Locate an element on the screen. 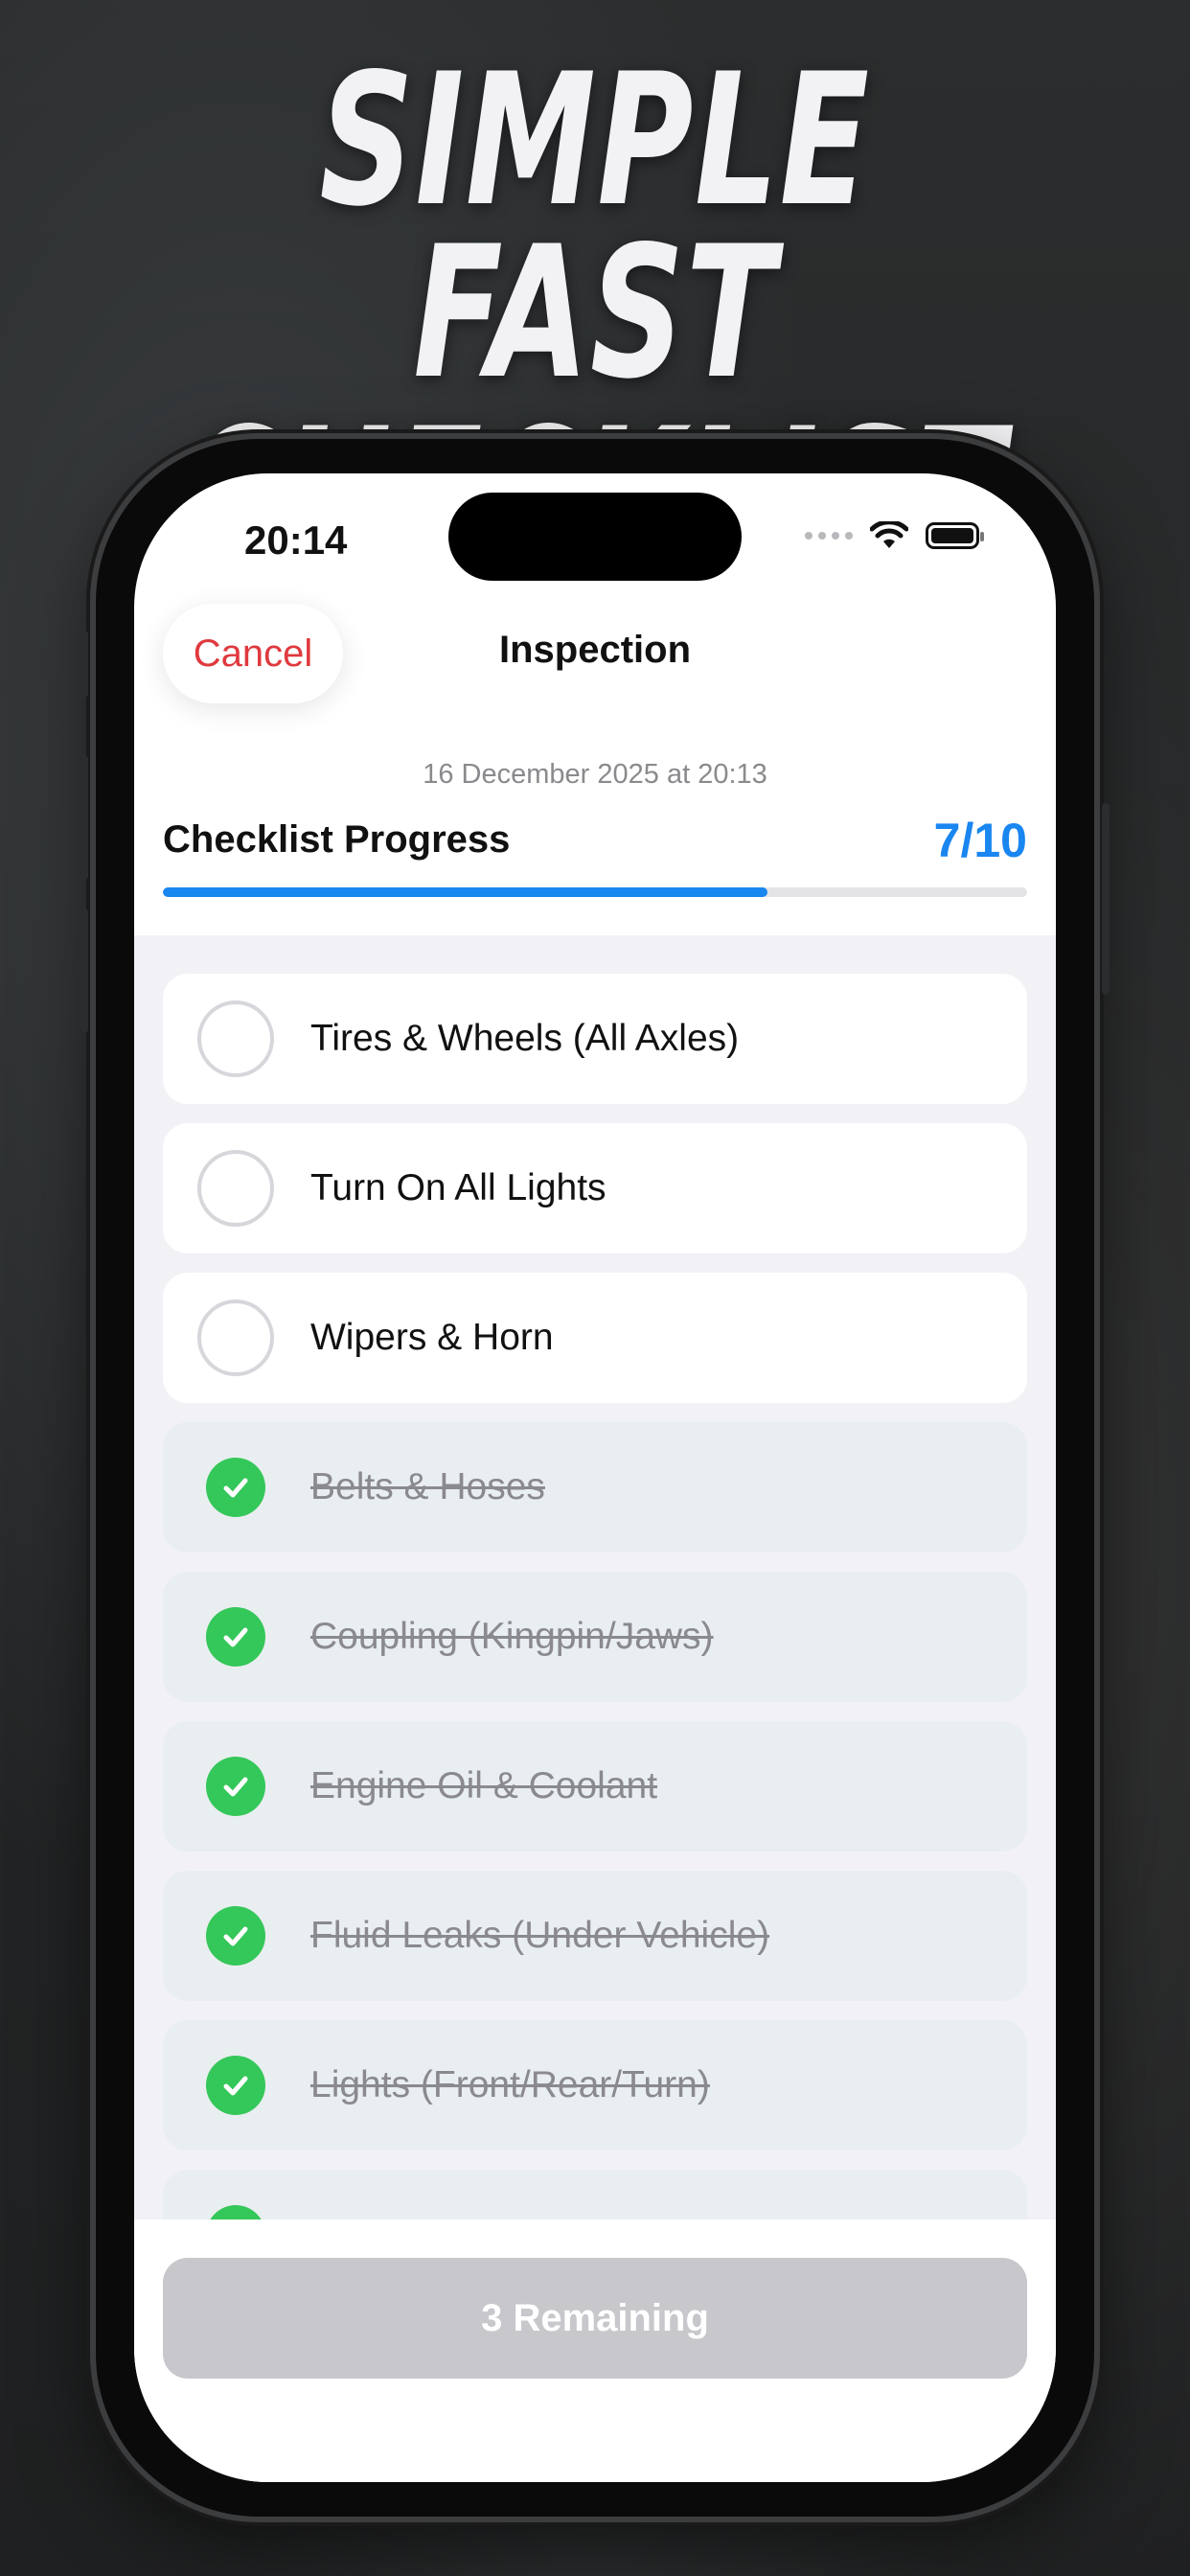 Image resolution: width=1190 pixels, height=2576 pixels. progress-bar-fill is located at coordinates (466, 892).